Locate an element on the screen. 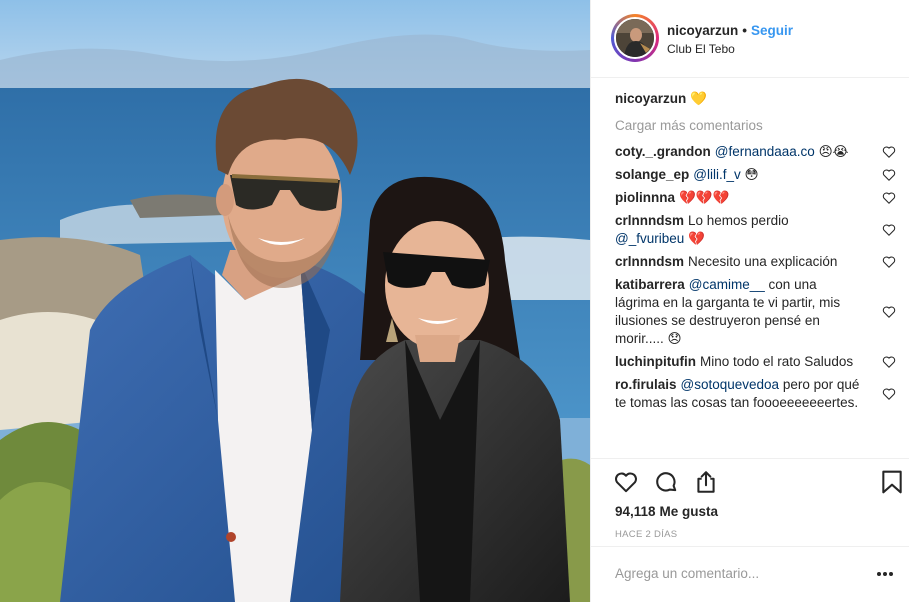  caption: nicoyarzun 💛 is located at coordinates (762, 99).